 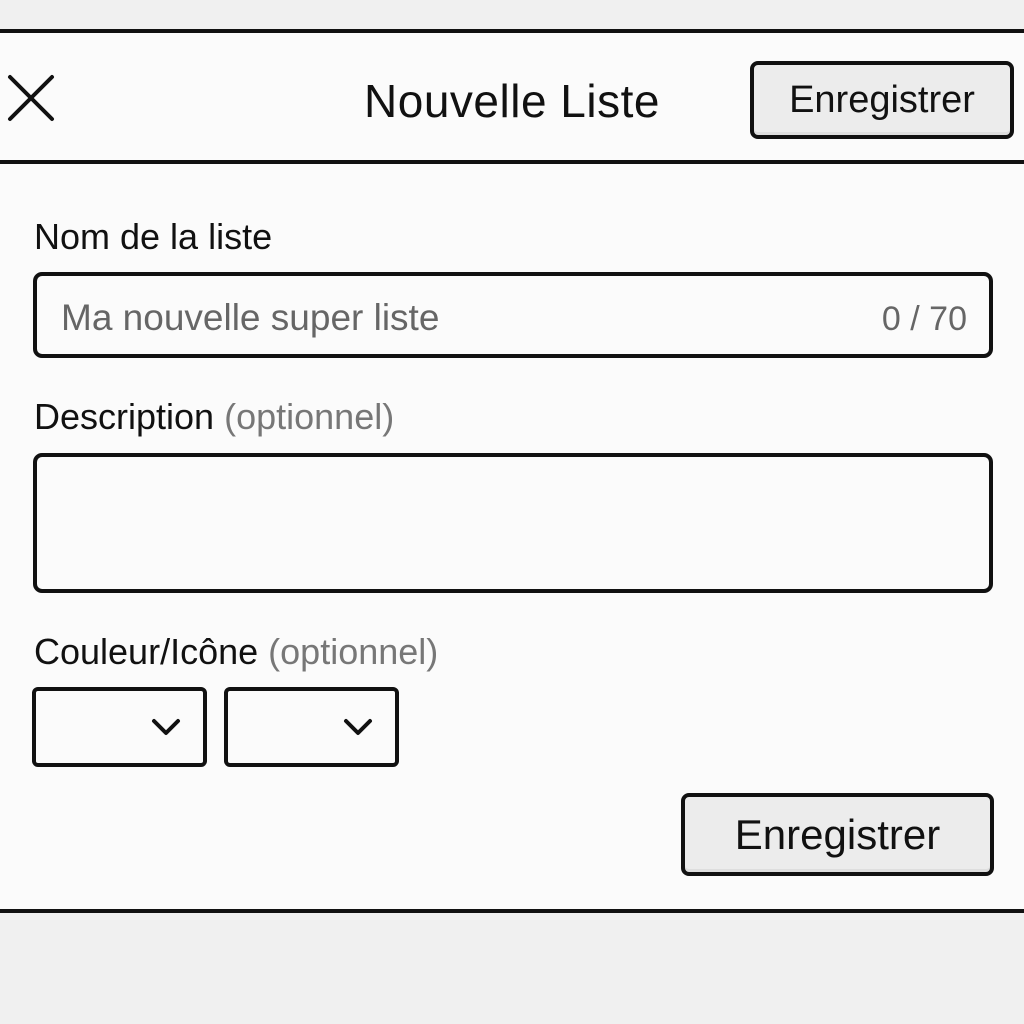 I want to click on save-button-header: Enregistrer, so click(x=882, y=100).